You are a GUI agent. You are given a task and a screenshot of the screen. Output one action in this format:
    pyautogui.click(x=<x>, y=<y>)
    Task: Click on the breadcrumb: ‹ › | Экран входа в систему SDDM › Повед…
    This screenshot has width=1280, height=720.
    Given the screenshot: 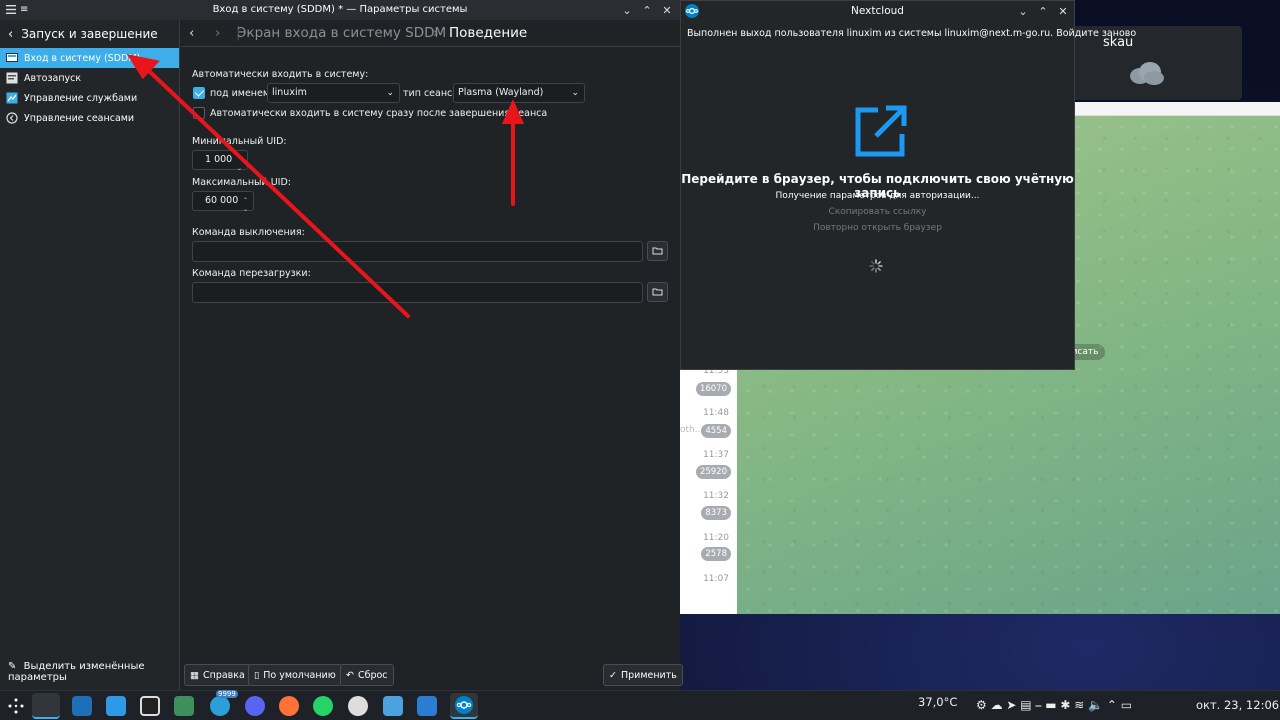 What is the action you would take?
    pyautogui.click(x=430, y=33)
    